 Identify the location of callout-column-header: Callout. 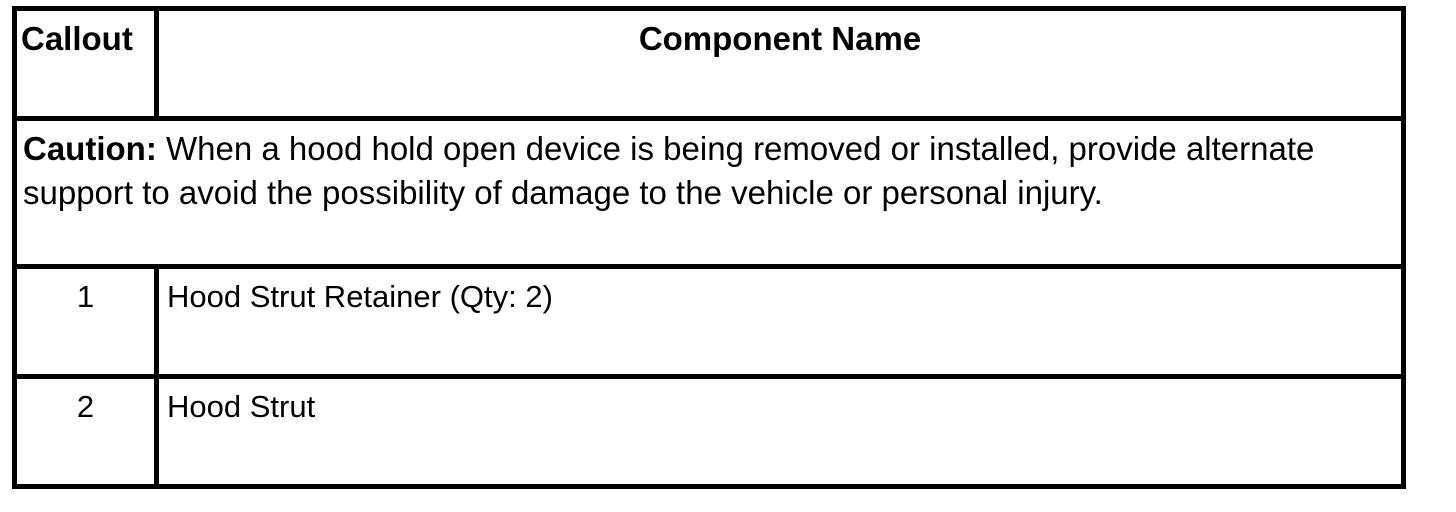
(85, 63).